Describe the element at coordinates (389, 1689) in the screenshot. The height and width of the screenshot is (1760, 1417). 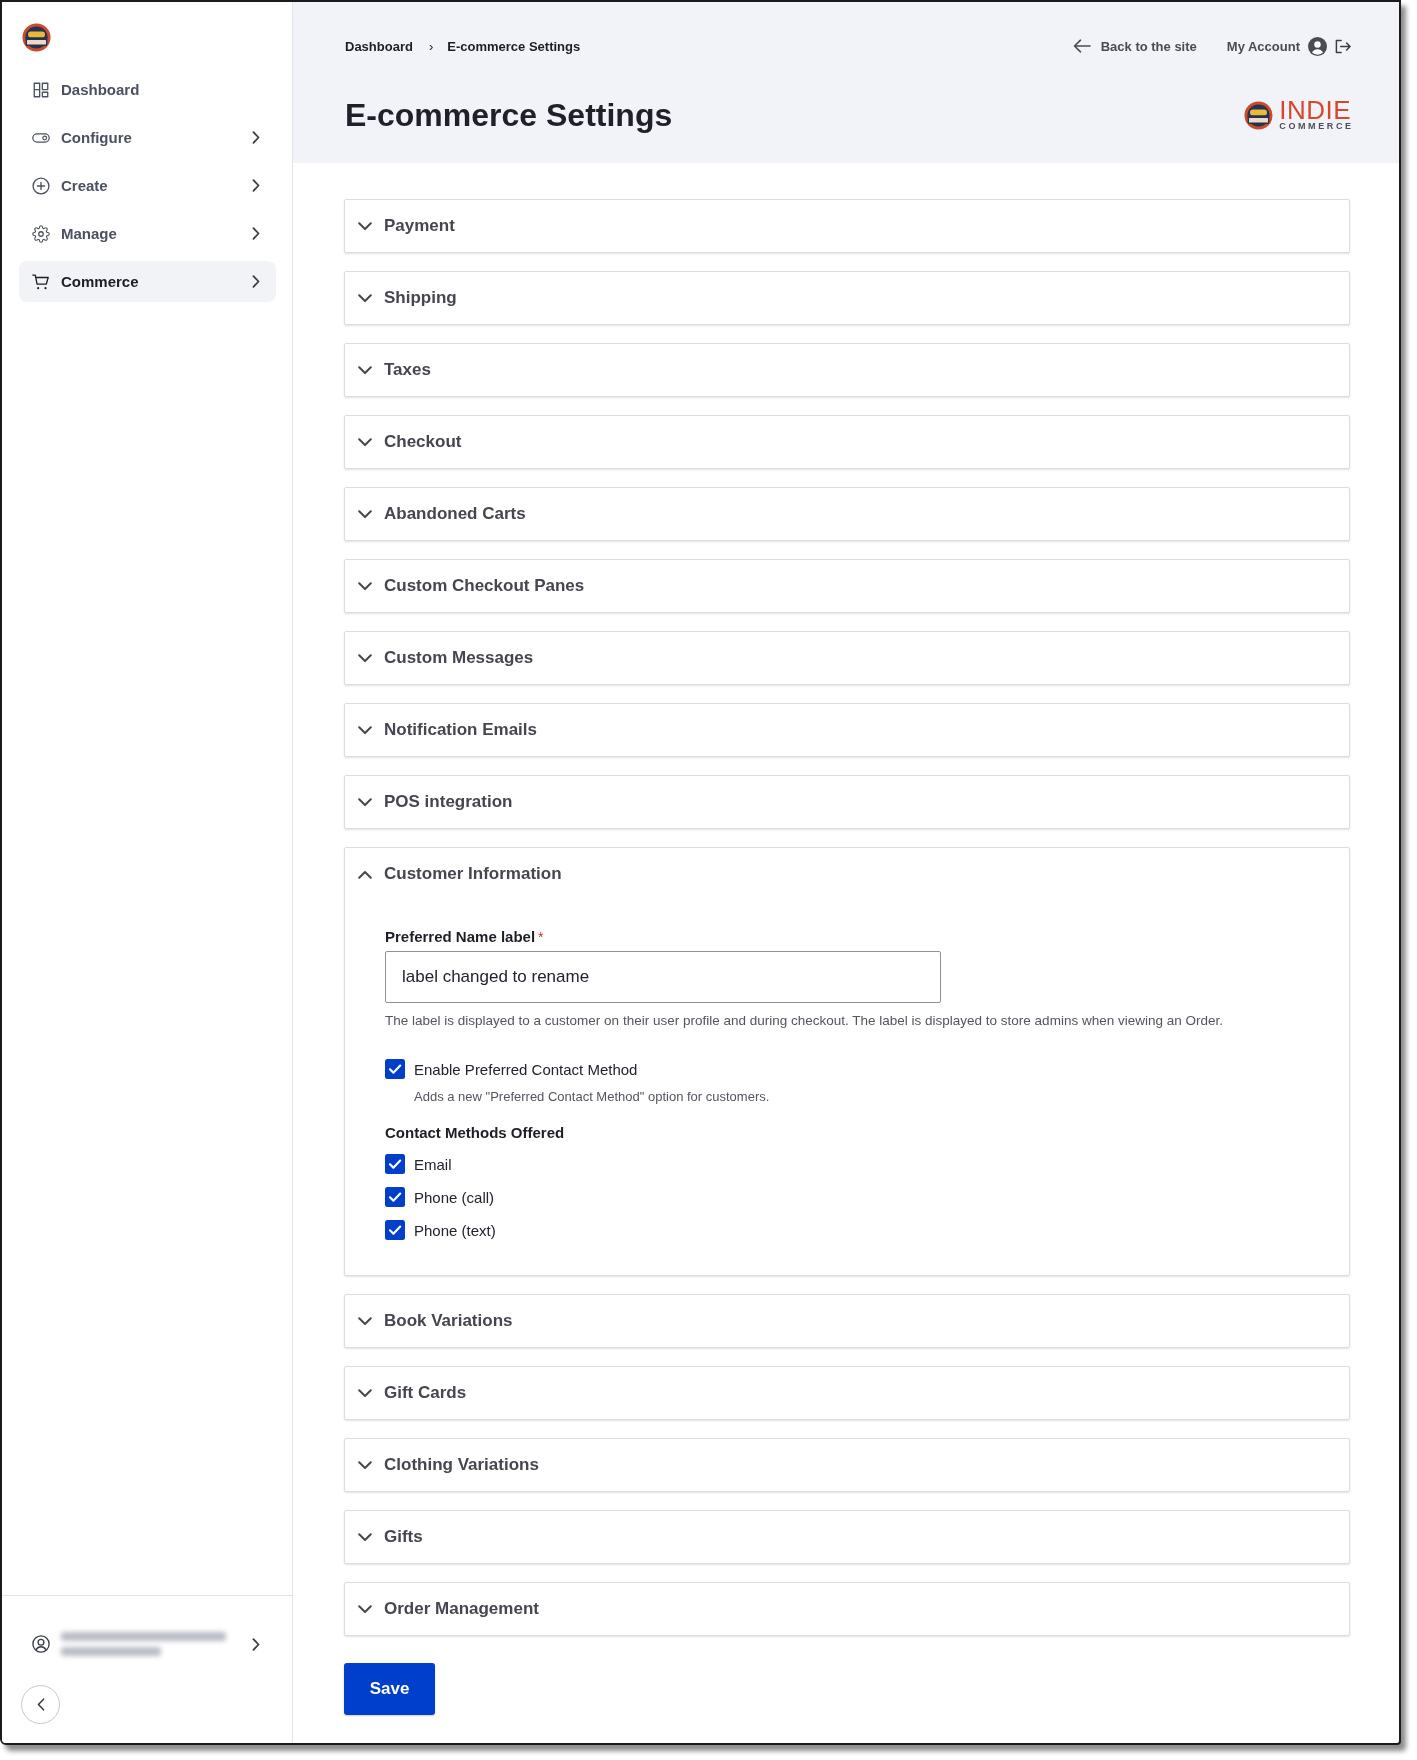
I see `save-button: Save` at that location.